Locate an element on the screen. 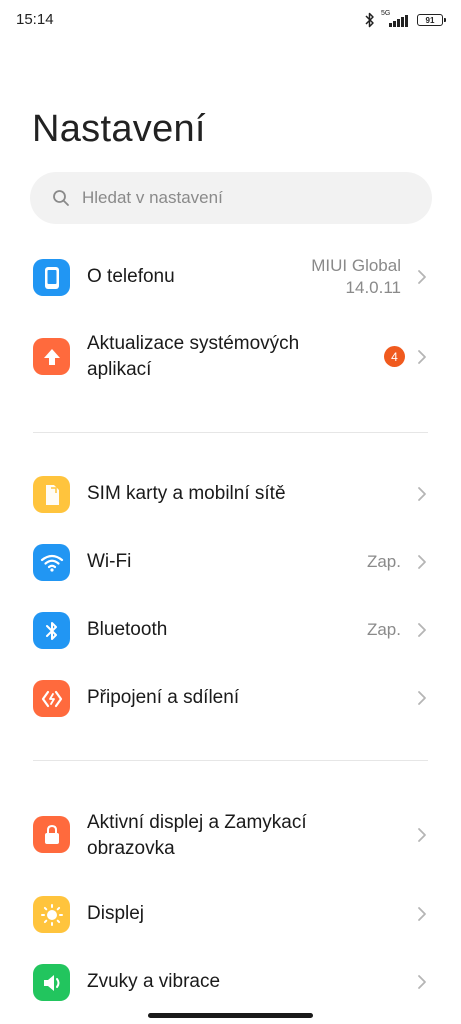 This screenshot has height=1024, width=461. app-updates-label: Aktualizace systémových aplikací is located at coordinates (193, 357).